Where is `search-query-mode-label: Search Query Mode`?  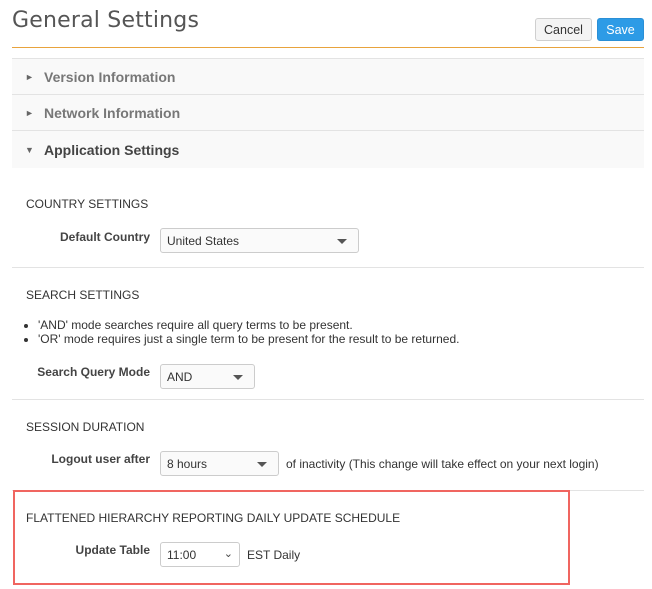 search-query-mode-label: Search Query Mode is located at coordinates (93, 372).